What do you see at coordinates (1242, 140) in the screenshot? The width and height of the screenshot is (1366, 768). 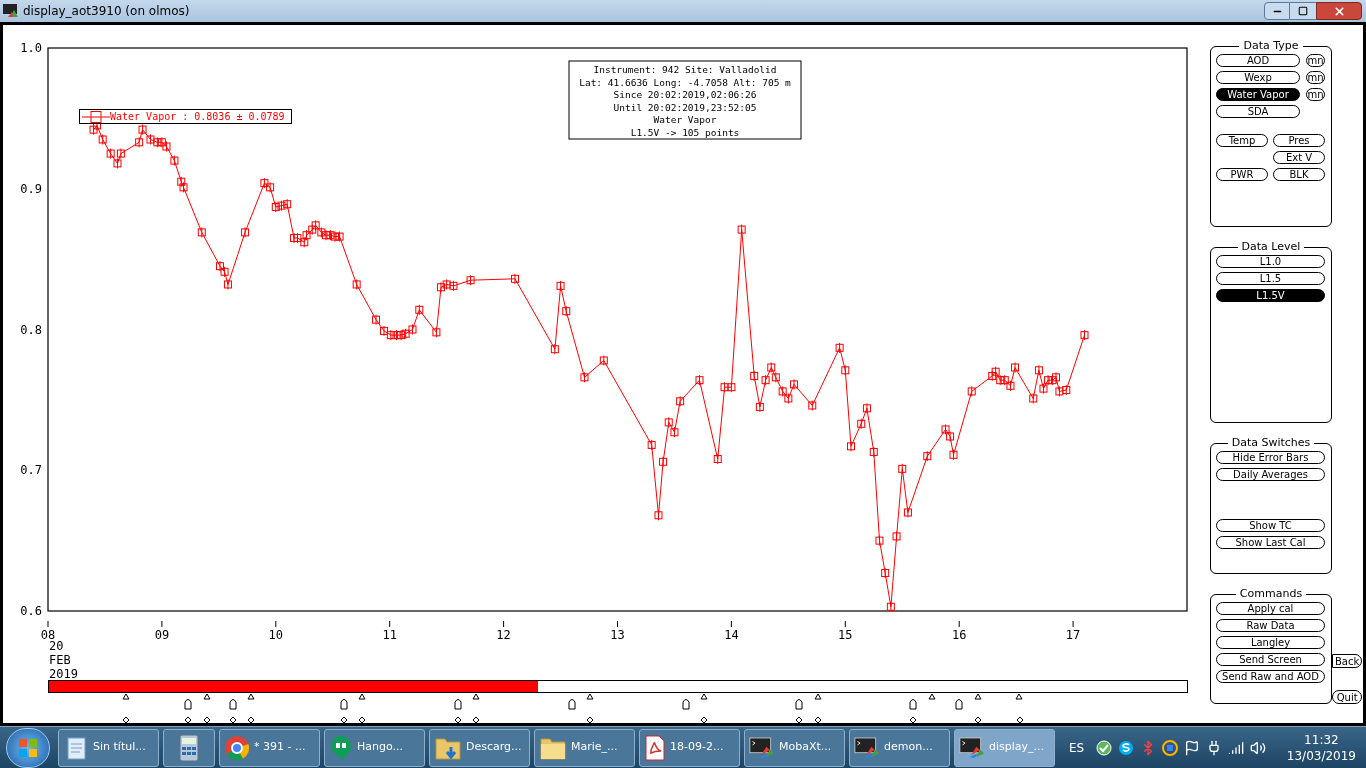 I see `panel-button: Temp` at bounding box center [1242, 140].